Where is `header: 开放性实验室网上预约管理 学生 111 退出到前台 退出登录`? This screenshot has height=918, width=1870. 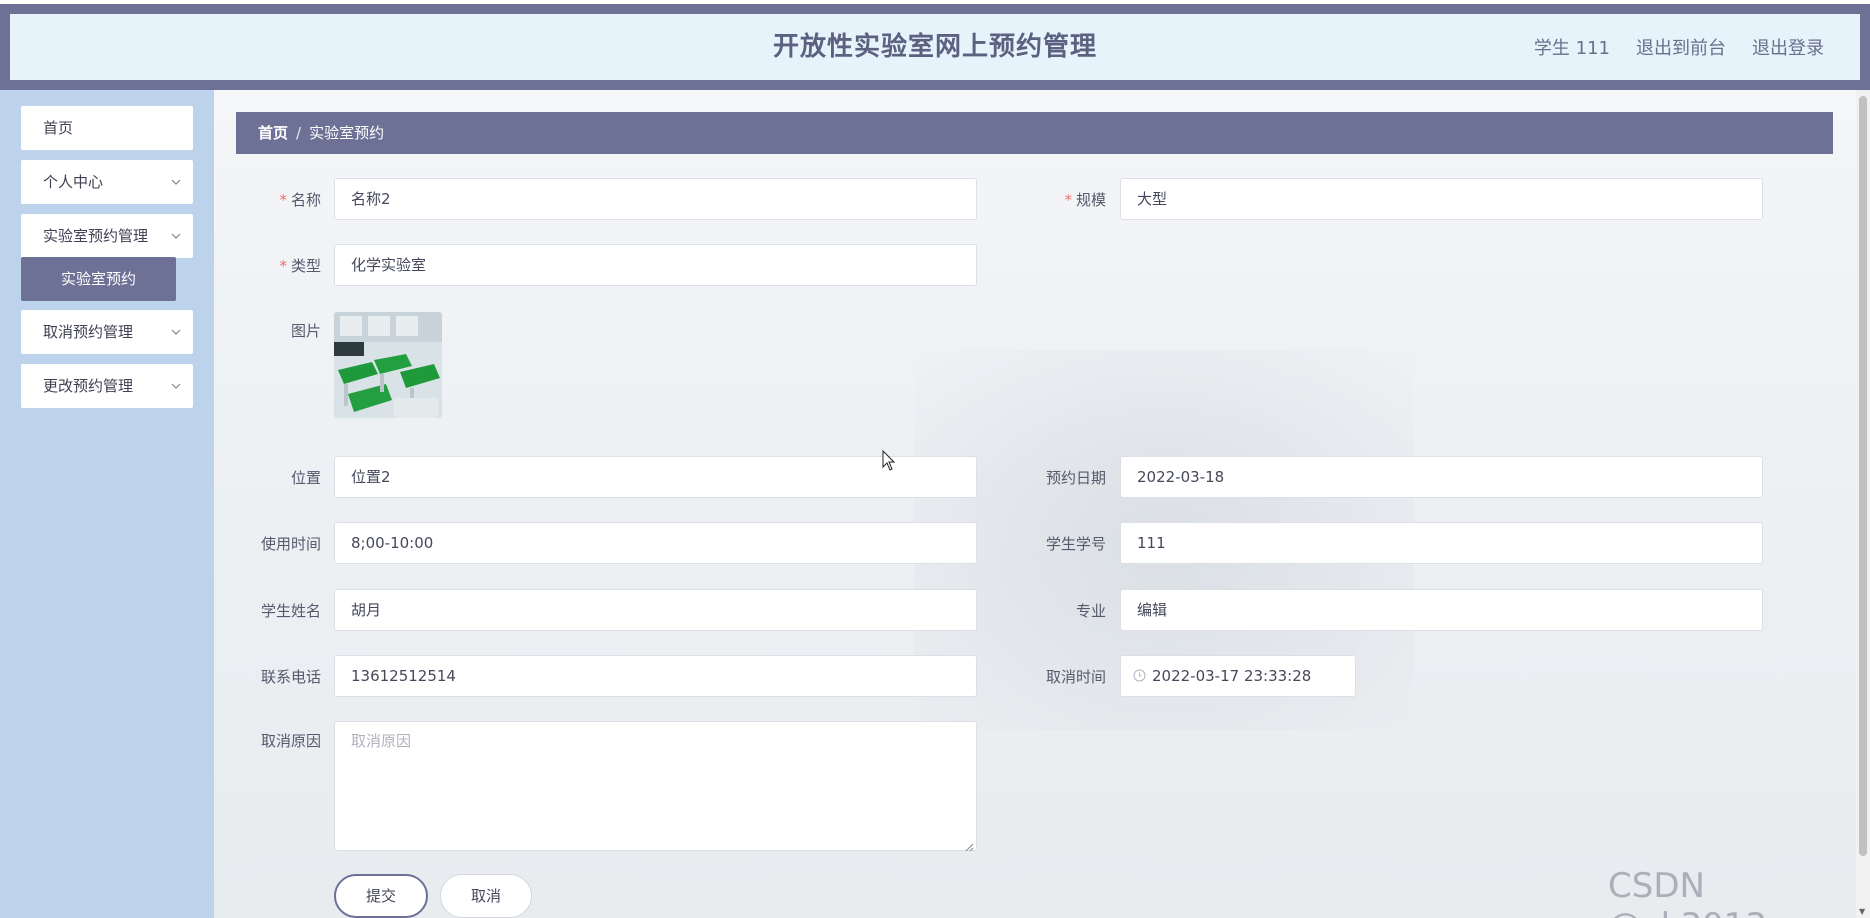 header: 开放性实验室网上预约管理 学生 111 退出到前台 退出登录 is located at coordinates (935, 47).